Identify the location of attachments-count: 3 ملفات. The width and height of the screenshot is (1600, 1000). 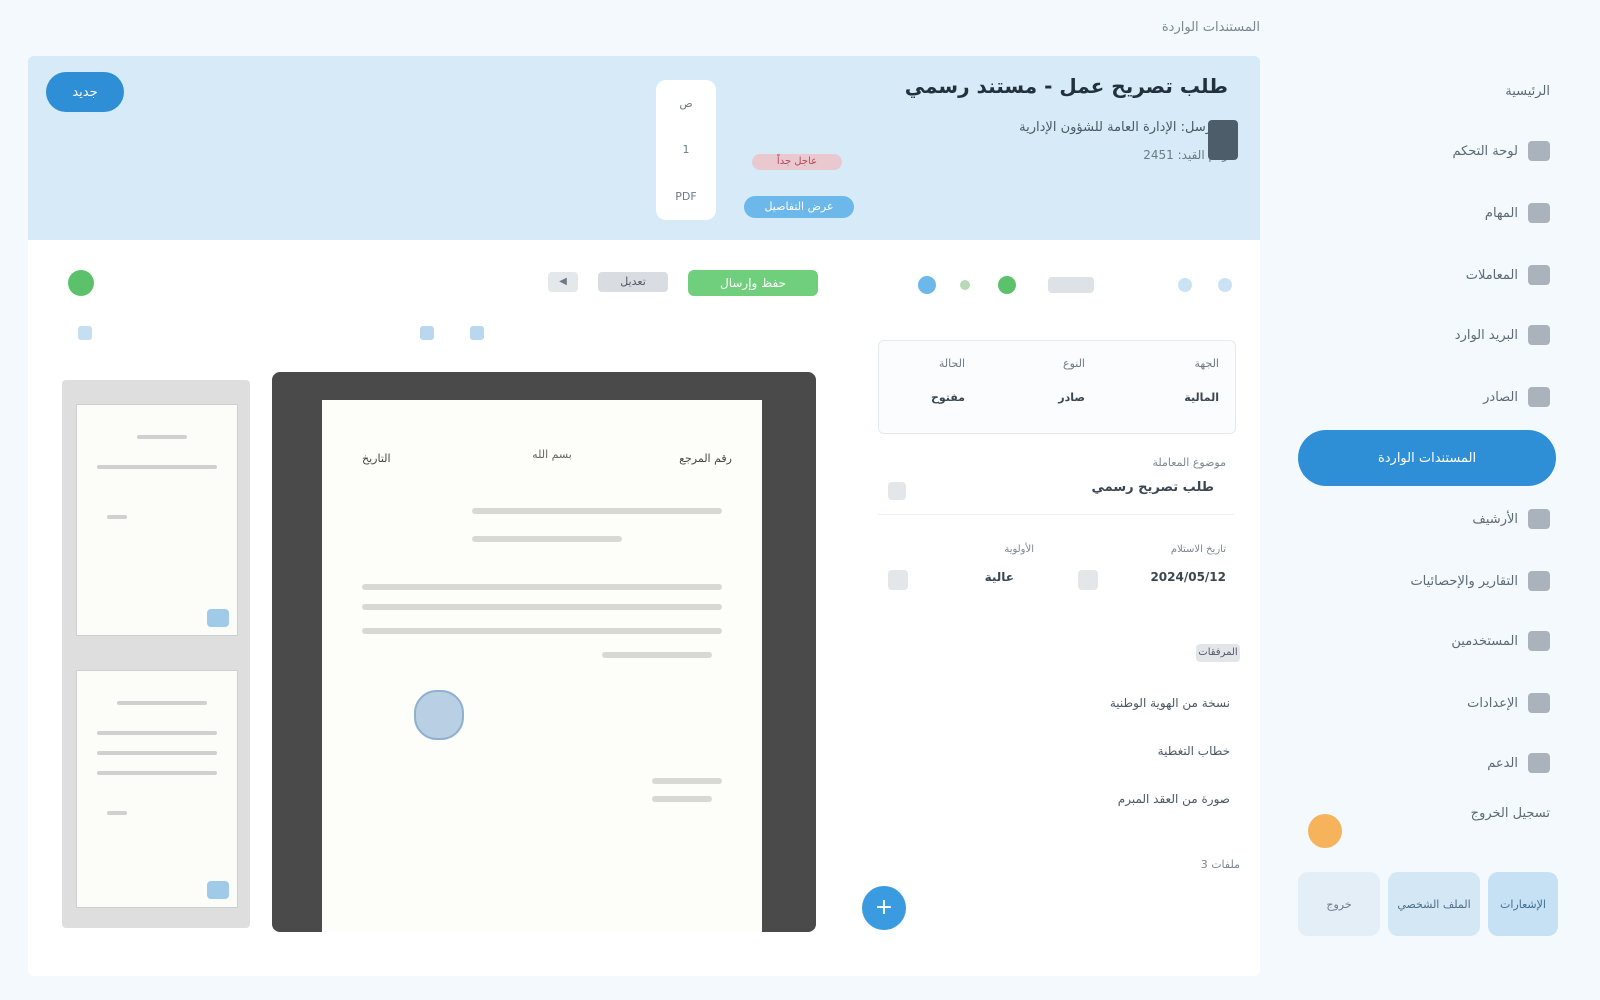
(1220, 864).